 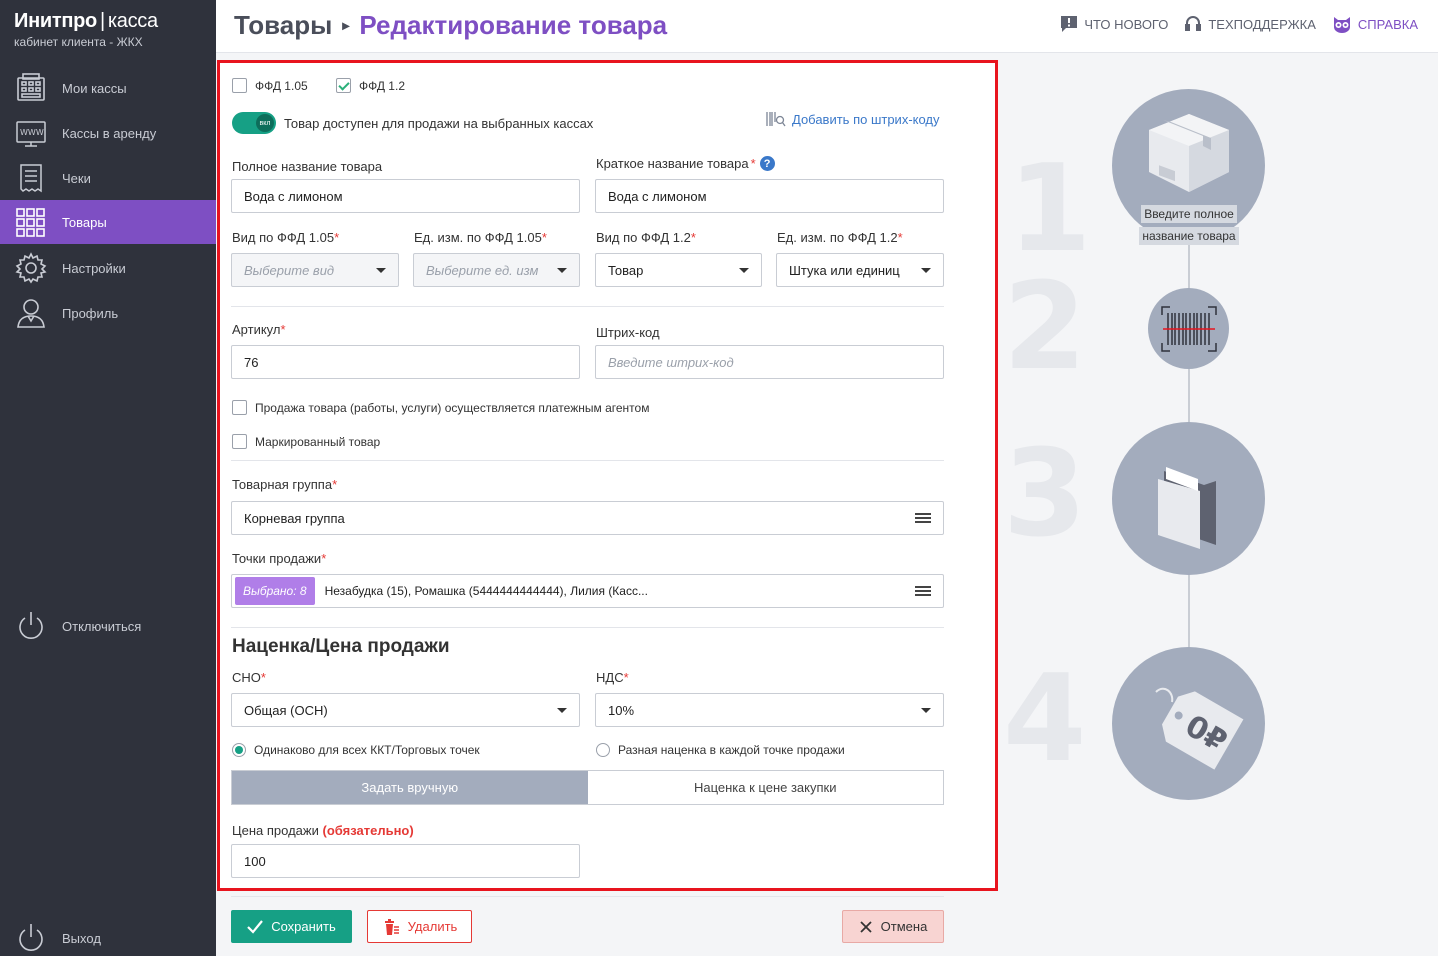 I want to click on breadcrumb-arrow-icon: ▸, so click(x=346, y=25).